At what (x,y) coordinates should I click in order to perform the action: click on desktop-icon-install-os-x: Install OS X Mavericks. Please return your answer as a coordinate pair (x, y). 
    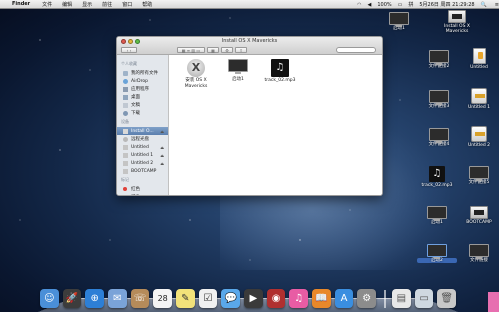
    Looking at the image, I should click on (457, 22).